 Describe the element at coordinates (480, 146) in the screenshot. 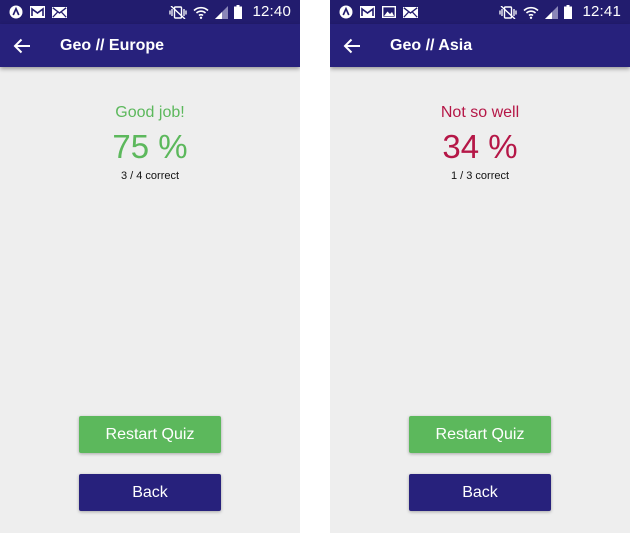

I see `result-percent: 34 %` at that location.